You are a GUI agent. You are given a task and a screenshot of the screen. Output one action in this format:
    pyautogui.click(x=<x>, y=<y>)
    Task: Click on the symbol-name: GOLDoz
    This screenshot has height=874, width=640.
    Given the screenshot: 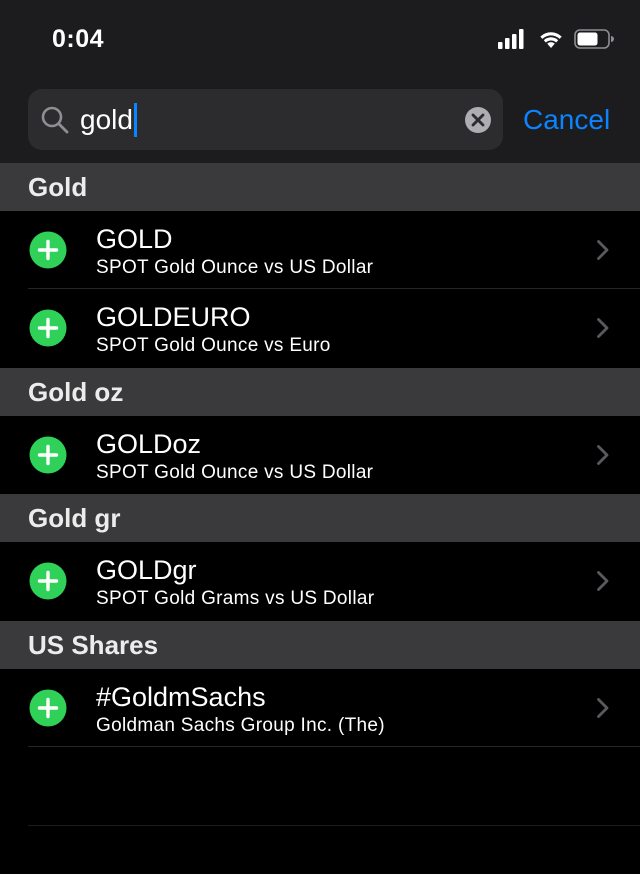 What is the action you would take?
    pyautogui.click(x=149, y=444)
    